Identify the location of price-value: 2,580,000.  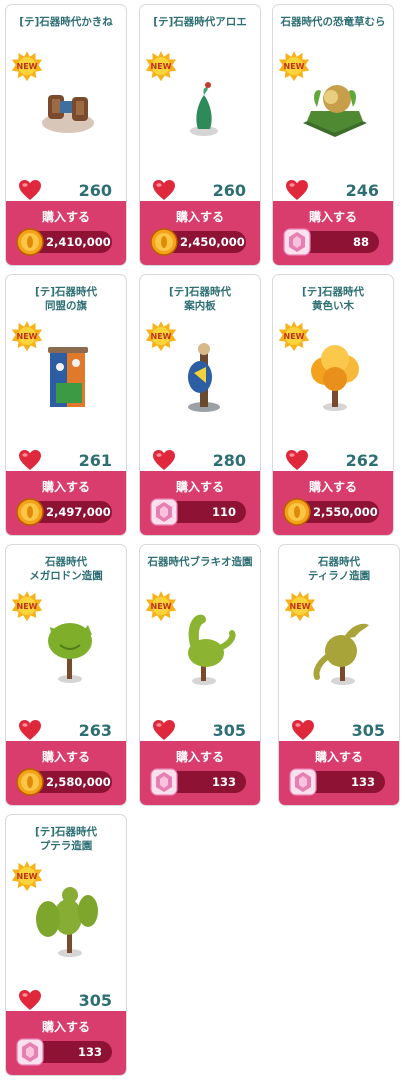
(78, 782).